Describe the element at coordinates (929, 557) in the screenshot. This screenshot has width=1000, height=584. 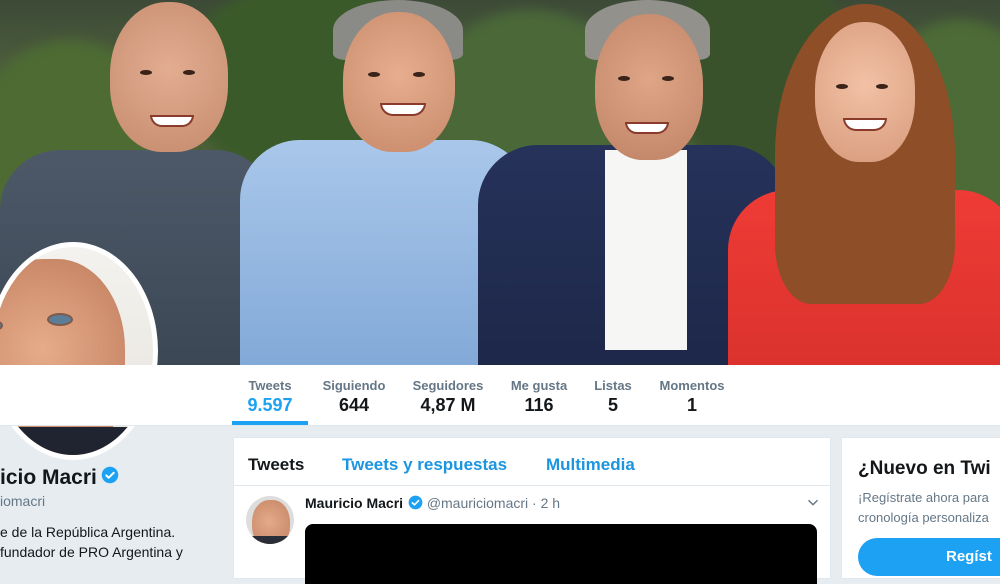
I see `signup-button: Regíst` at that location.